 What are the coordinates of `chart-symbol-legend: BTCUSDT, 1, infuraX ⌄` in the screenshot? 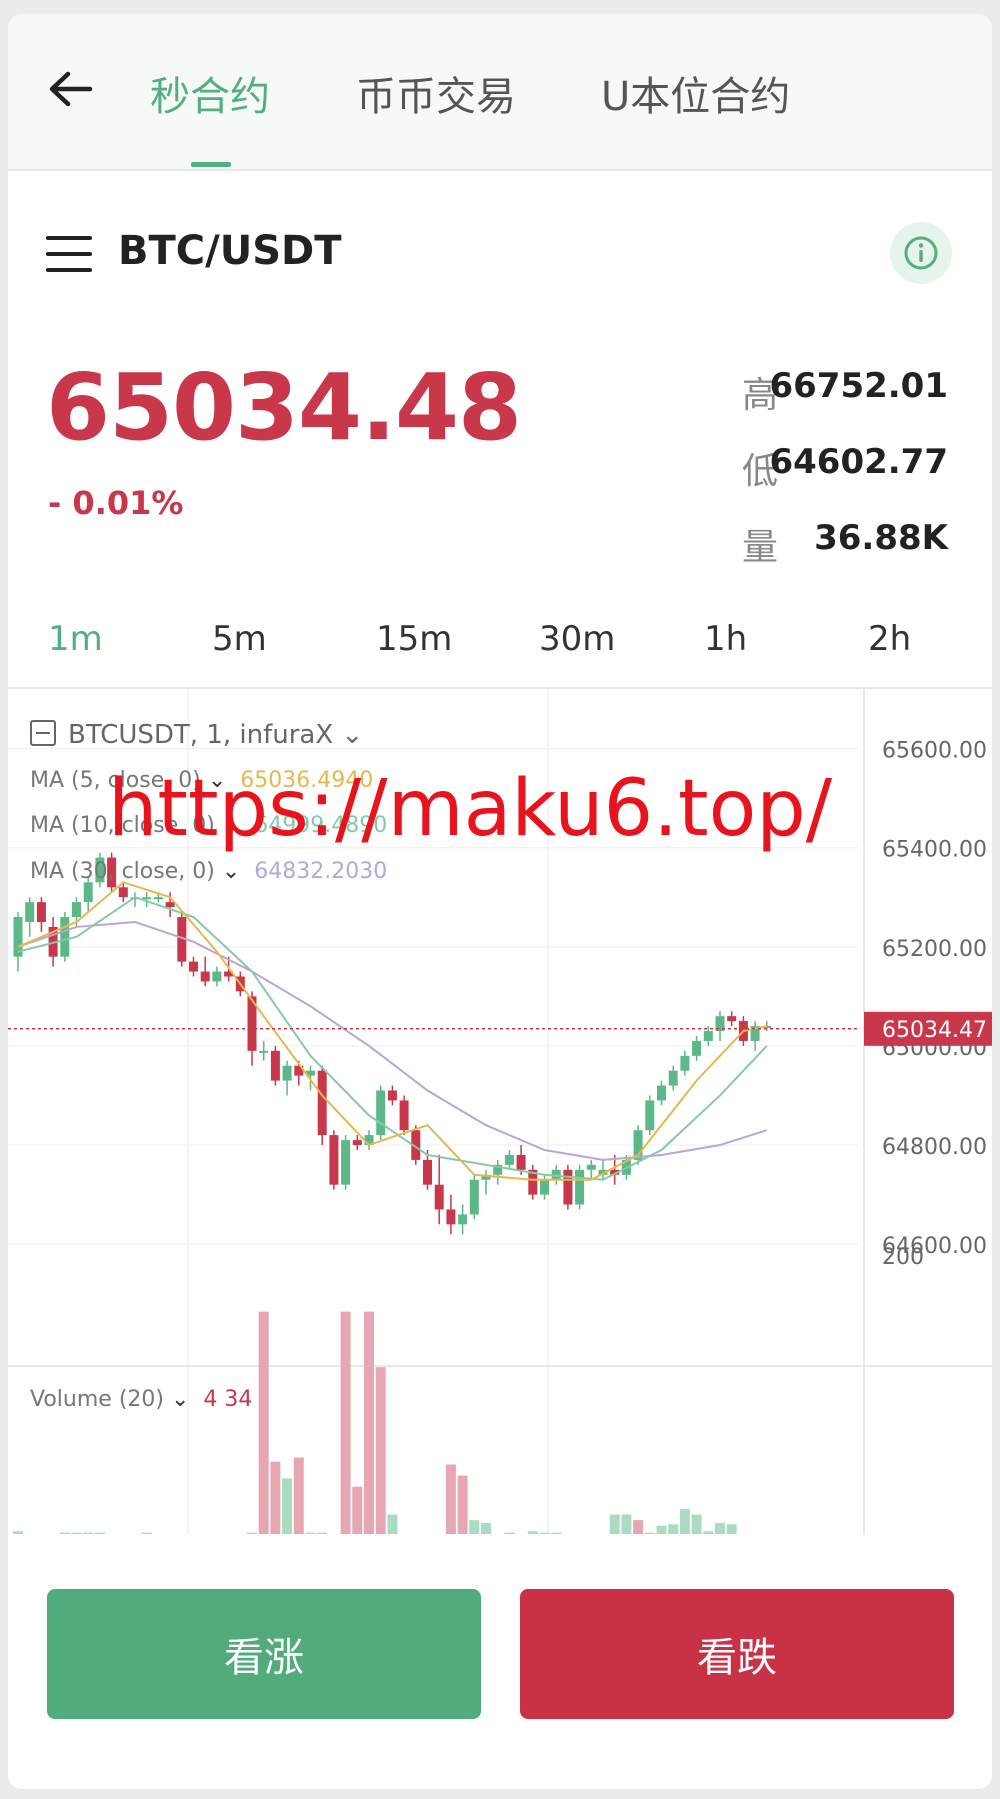 It's located at (196, 735).